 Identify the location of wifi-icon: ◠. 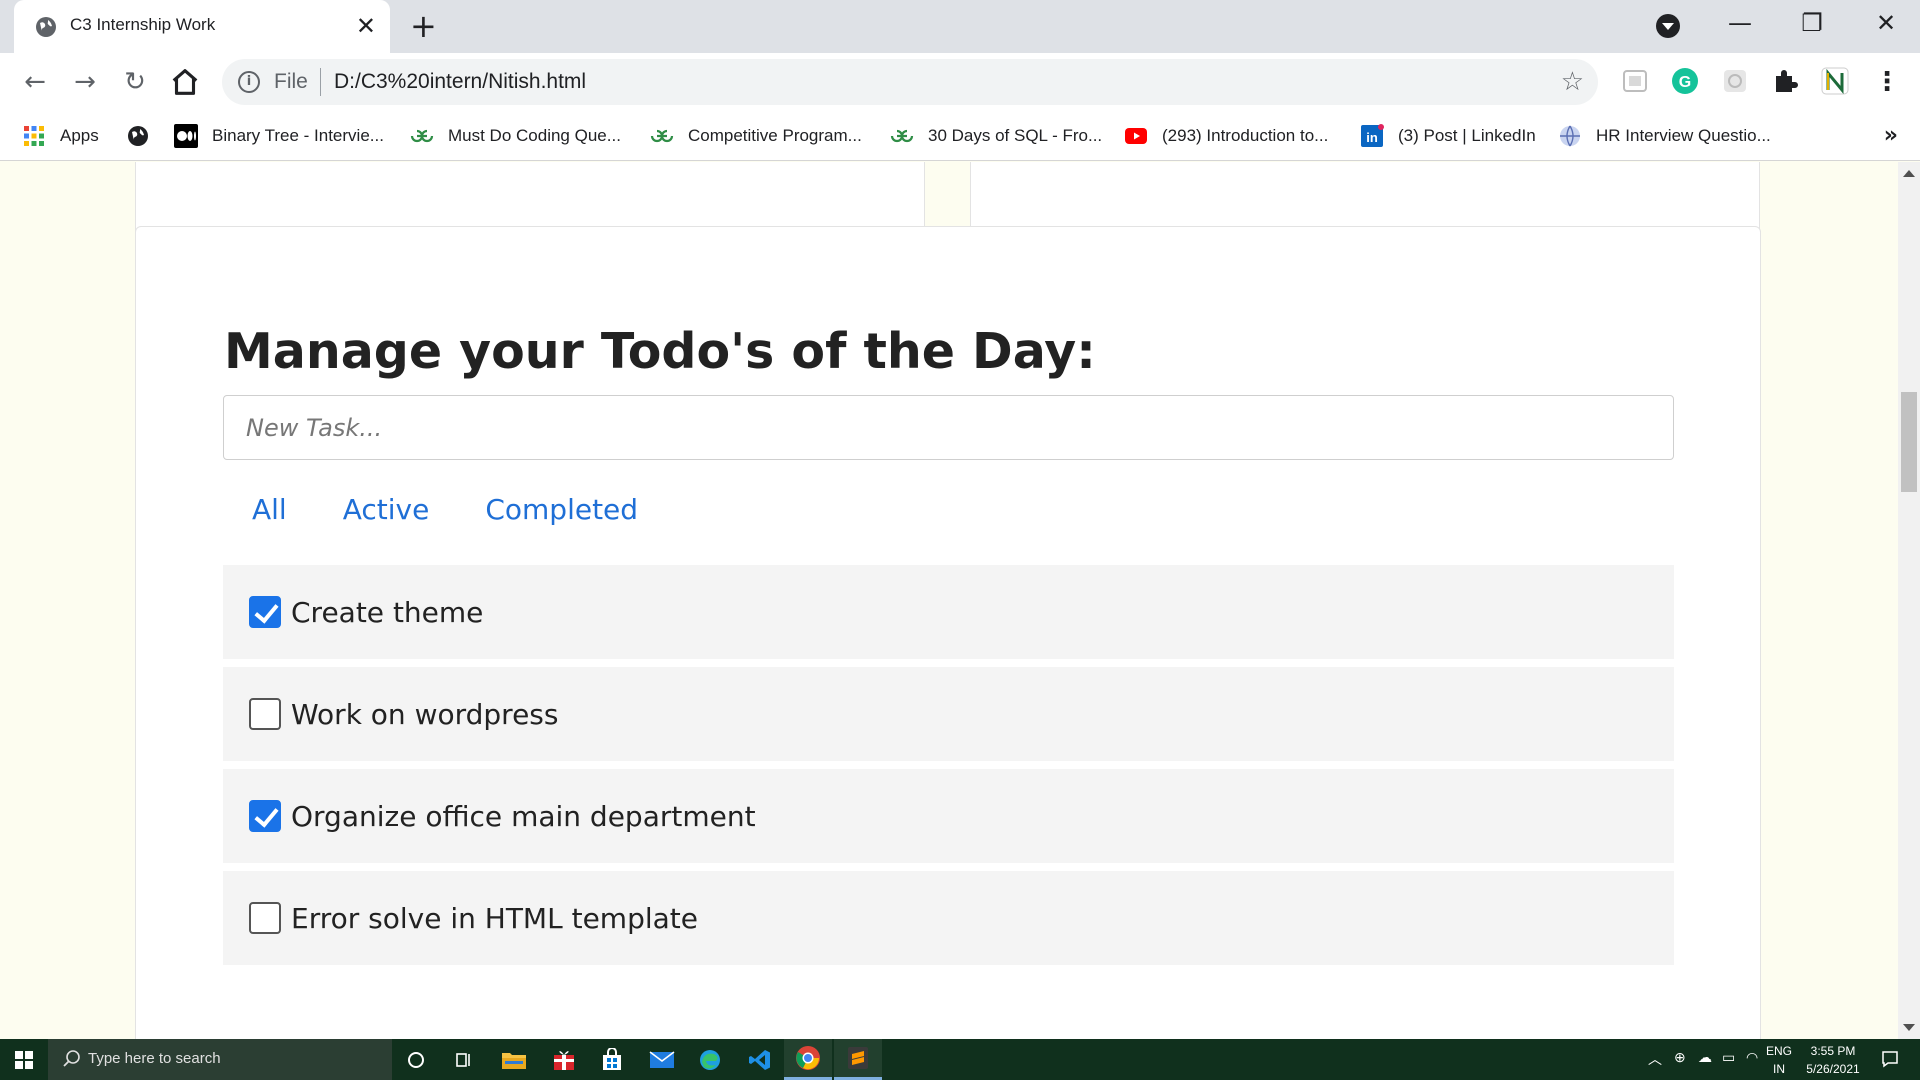
(1752, 1057).